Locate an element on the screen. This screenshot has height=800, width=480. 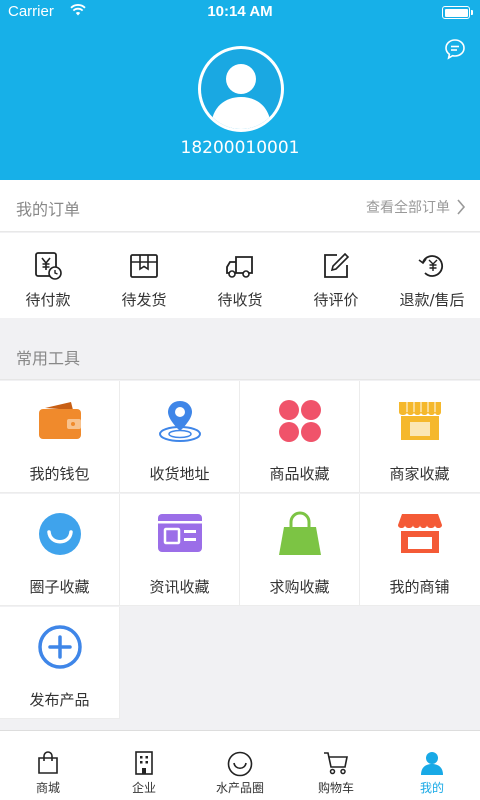
smile-circle-icon is located at coordinates (60, 534).